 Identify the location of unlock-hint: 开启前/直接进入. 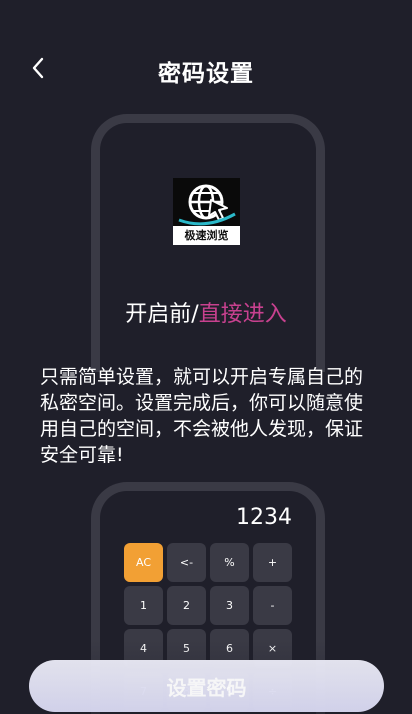
(206, 312).